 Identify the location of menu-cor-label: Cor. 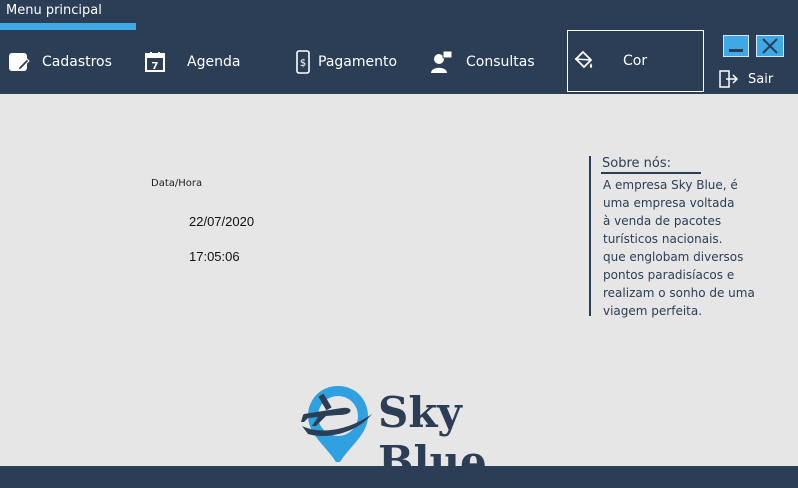
(635, 61).